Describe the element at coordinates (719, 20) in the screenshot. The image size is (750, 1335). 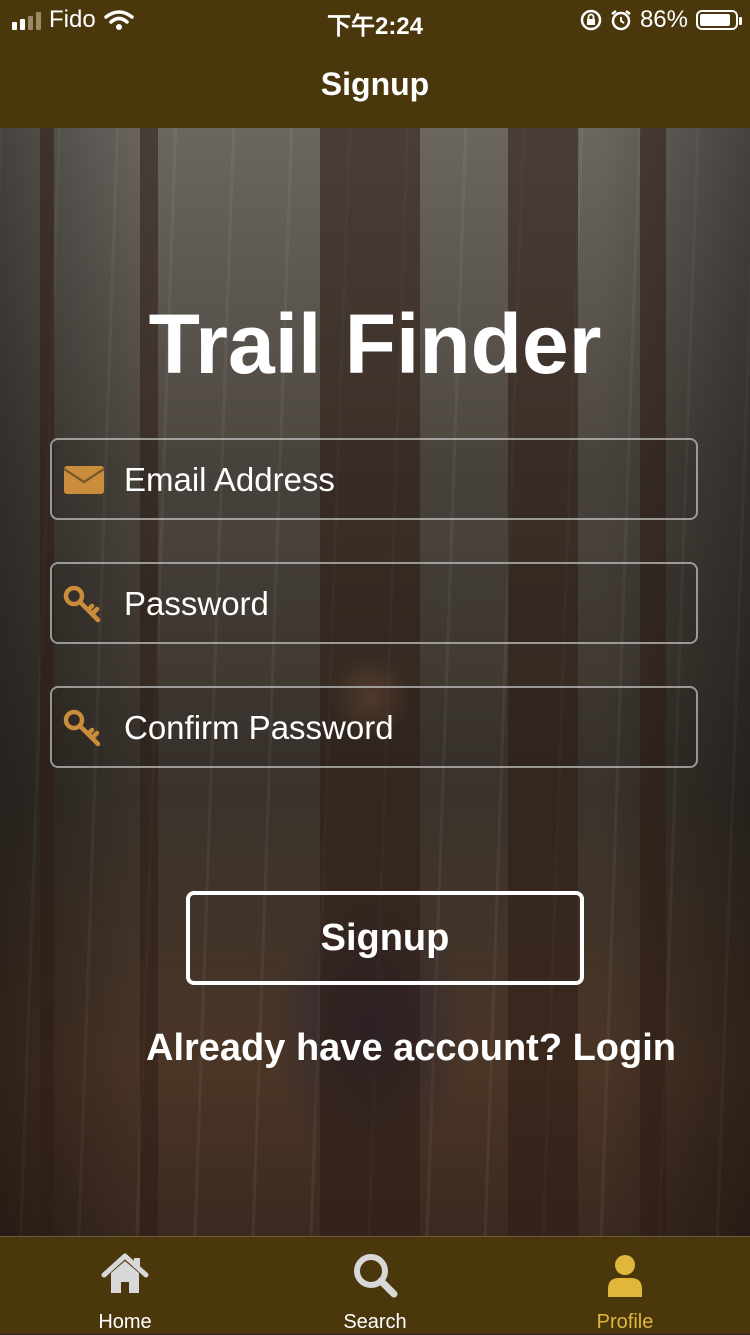
I see `battery-icon` at that location.